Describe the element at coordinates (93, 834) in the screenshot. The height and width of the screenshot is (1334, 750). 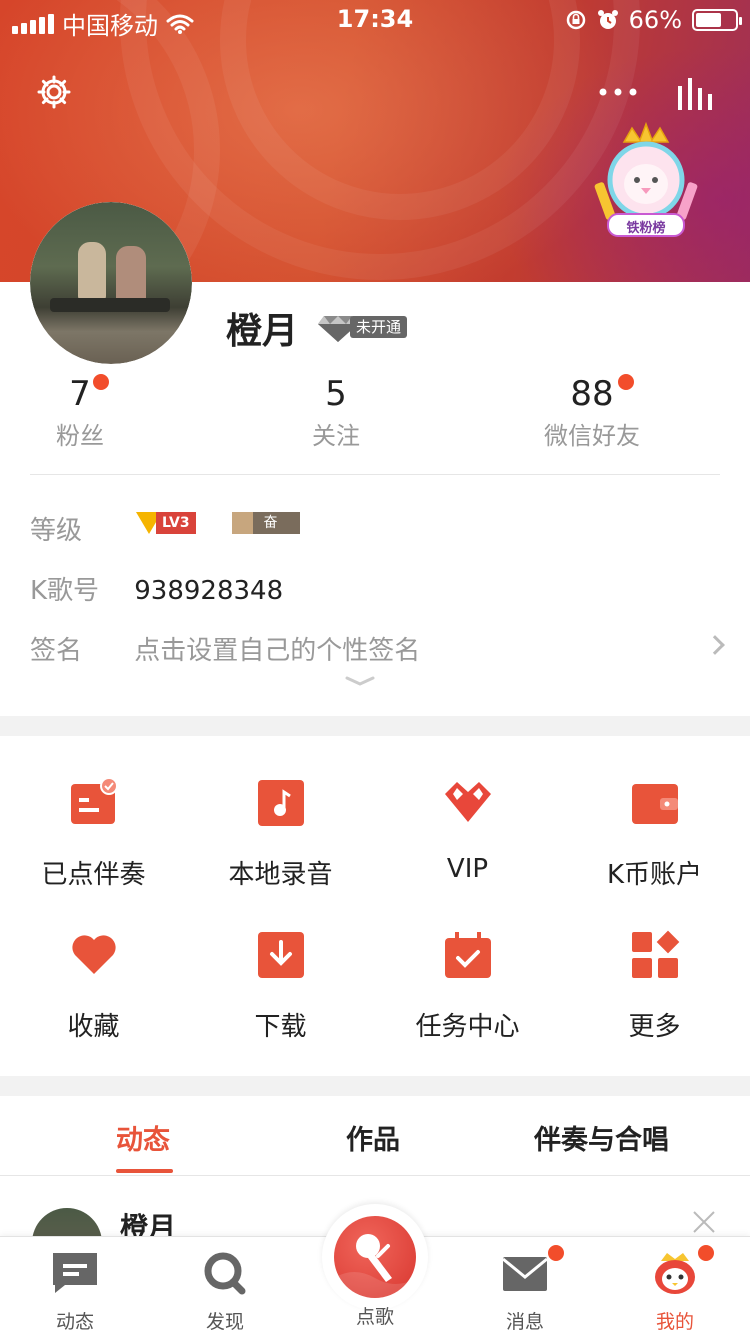
I see `grid-item-ordered: 已点伴奏` at that location.